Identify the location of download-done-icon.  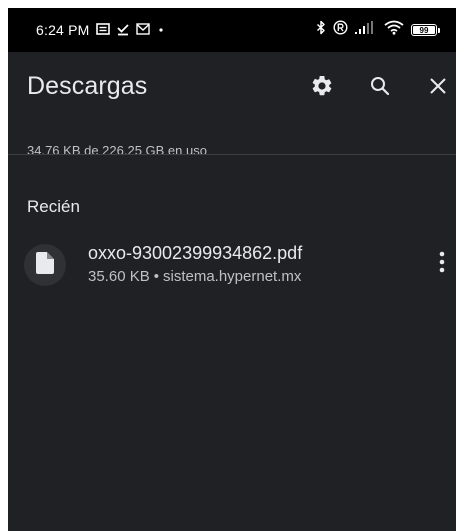
(123, 30).